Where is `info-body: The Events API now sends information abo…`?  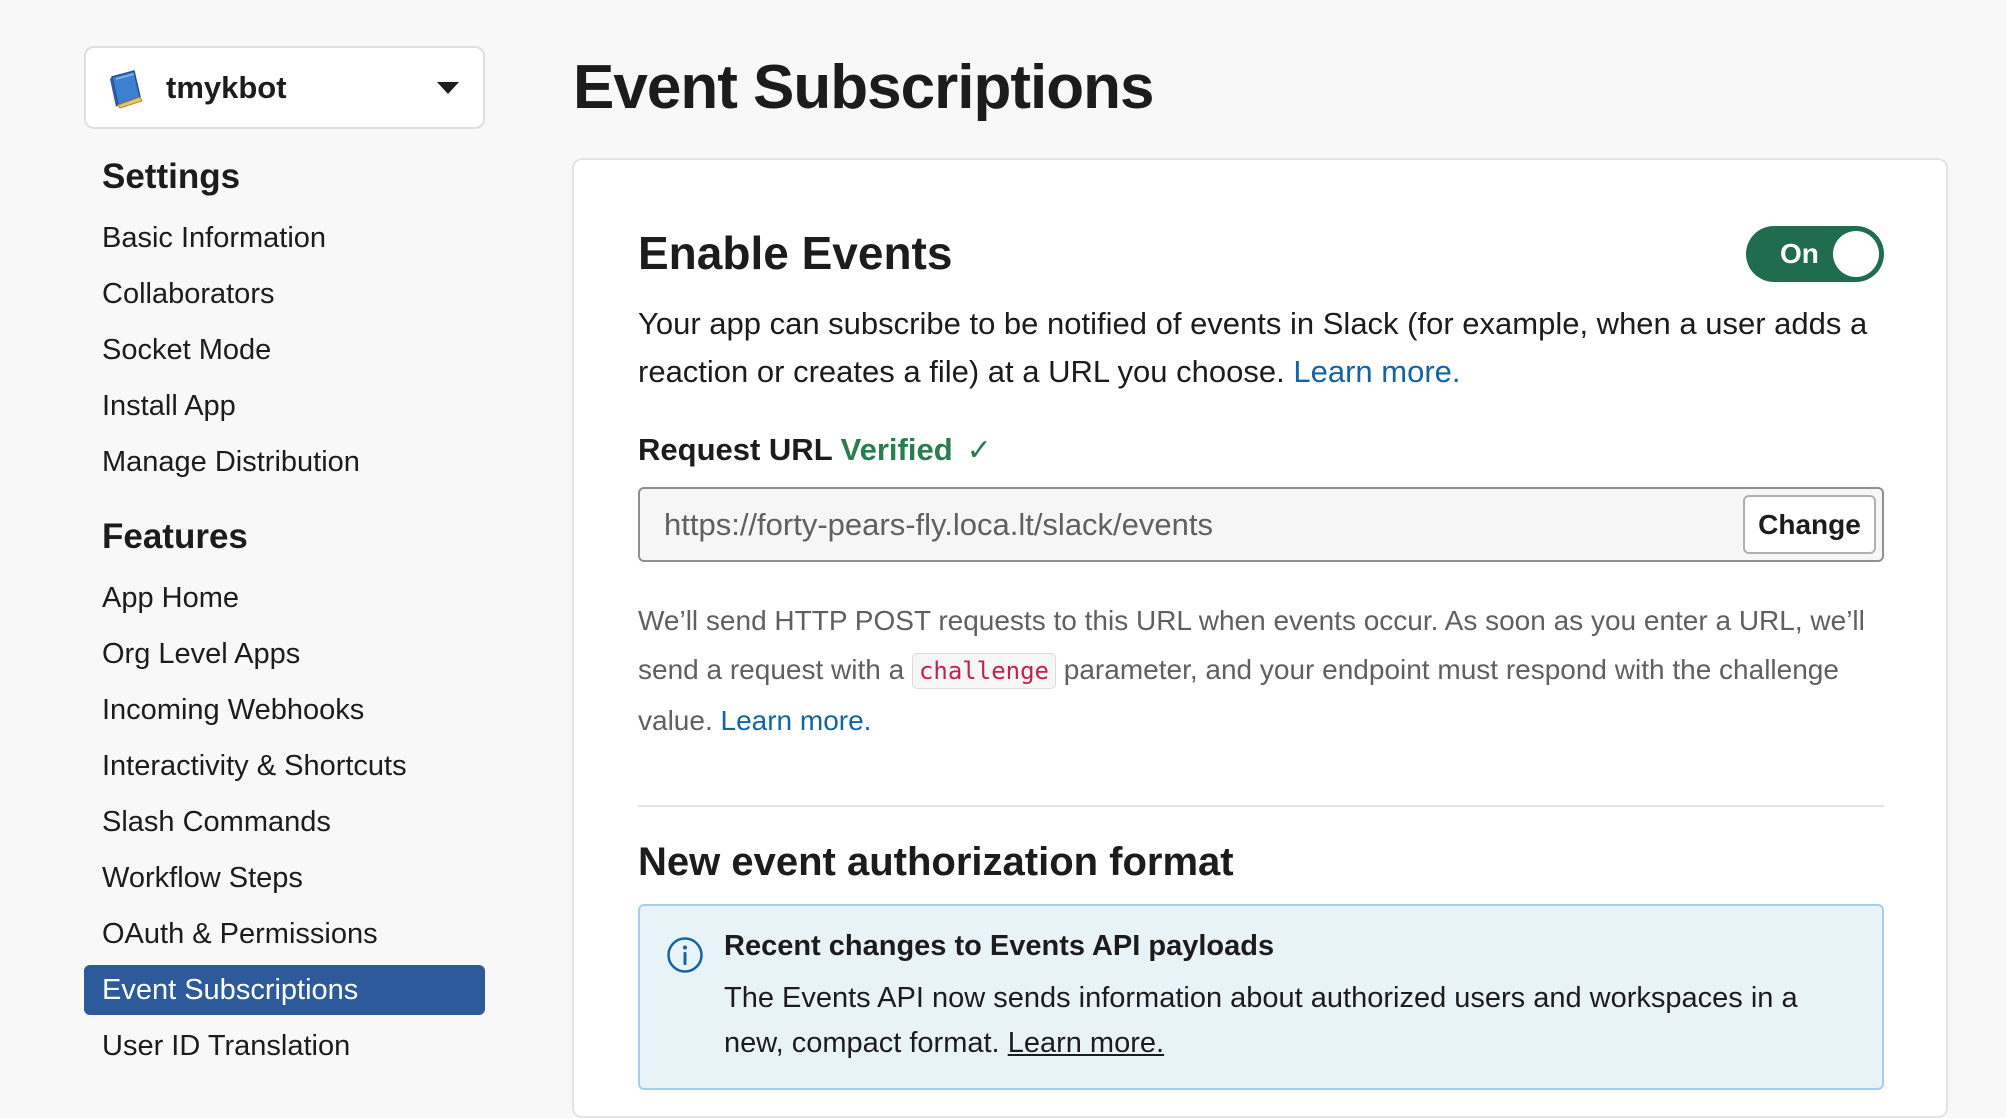
info-body: The Events API now sends information abo… is located at coordinates (1261, 1020).